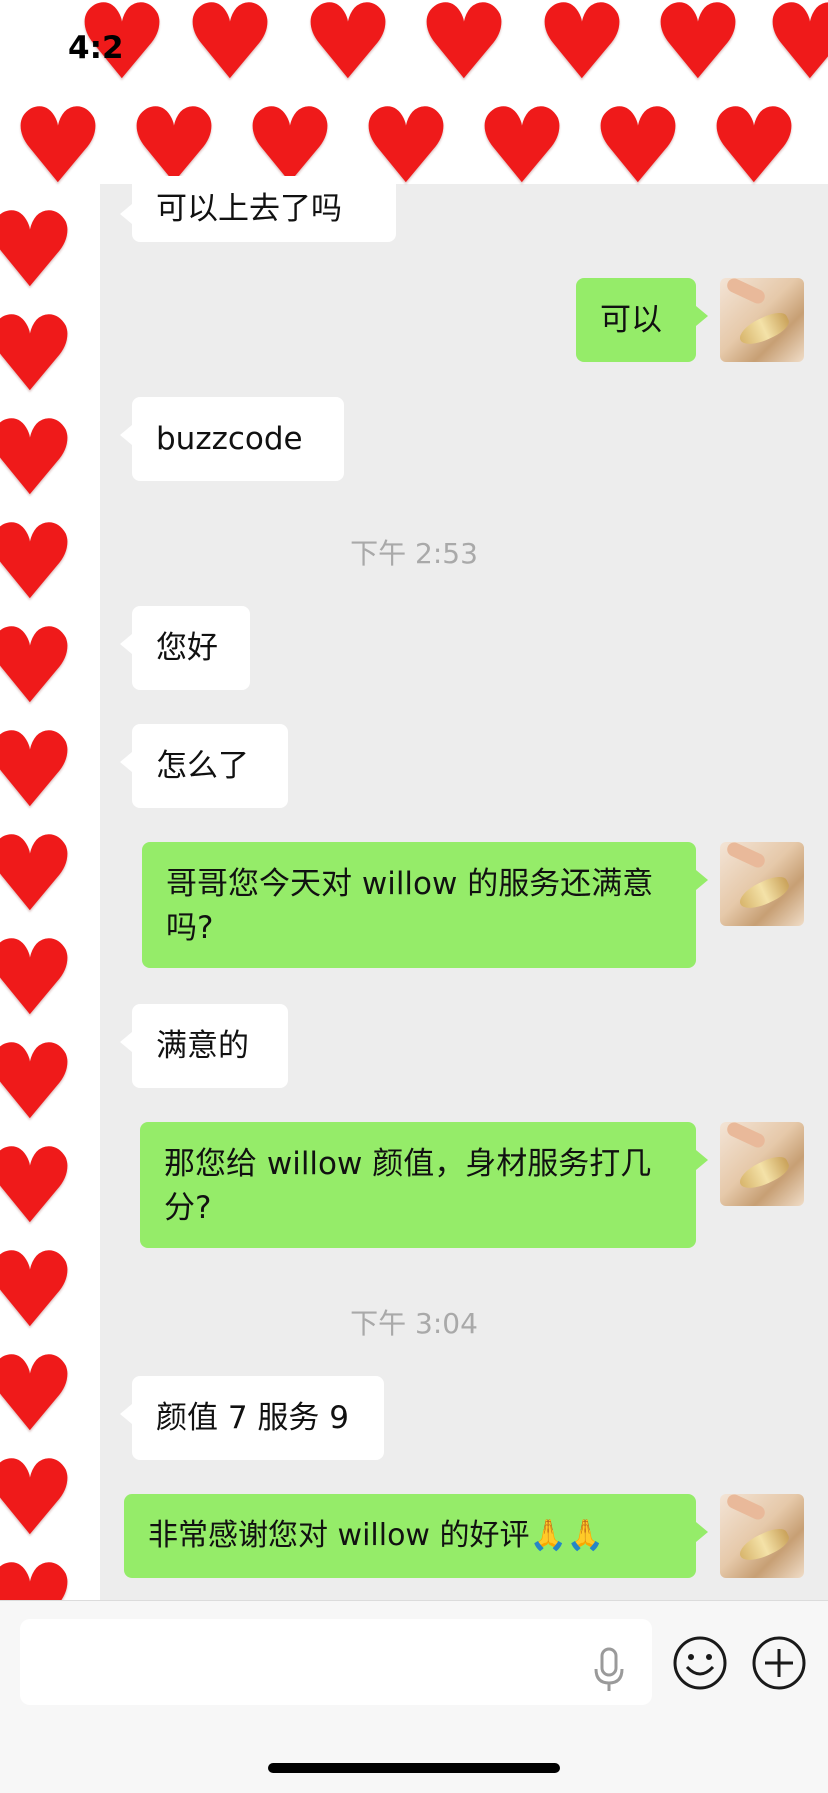 Image resolution: width=828 pixels, height=1793 pixels. I want to click on emoji-icon, so click(700, 1663).